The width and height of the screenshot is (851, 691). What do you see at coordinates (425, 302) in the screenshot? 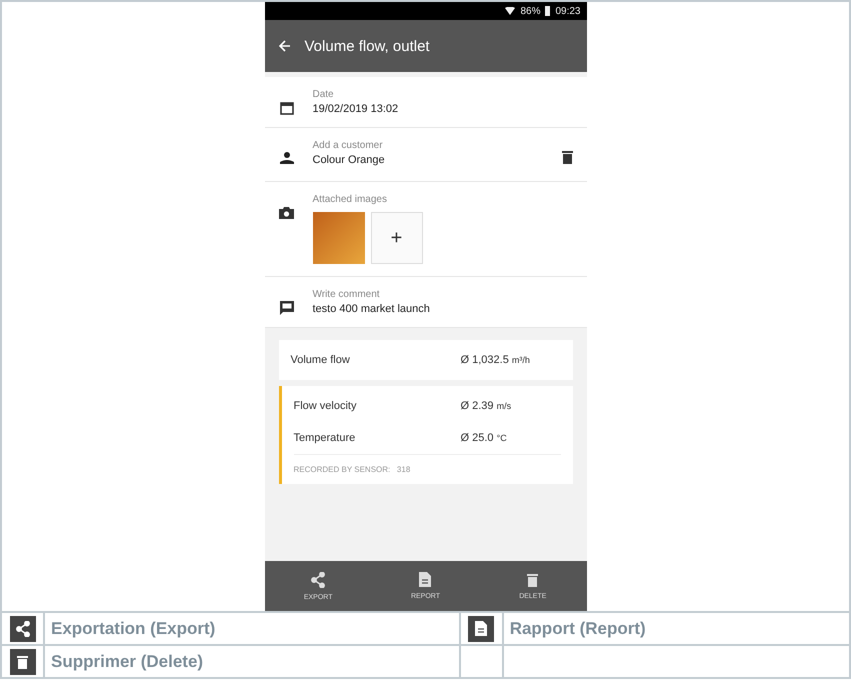
I see `detail-item: Write comment testo 400 market launch` at bounding box center [425, 302].